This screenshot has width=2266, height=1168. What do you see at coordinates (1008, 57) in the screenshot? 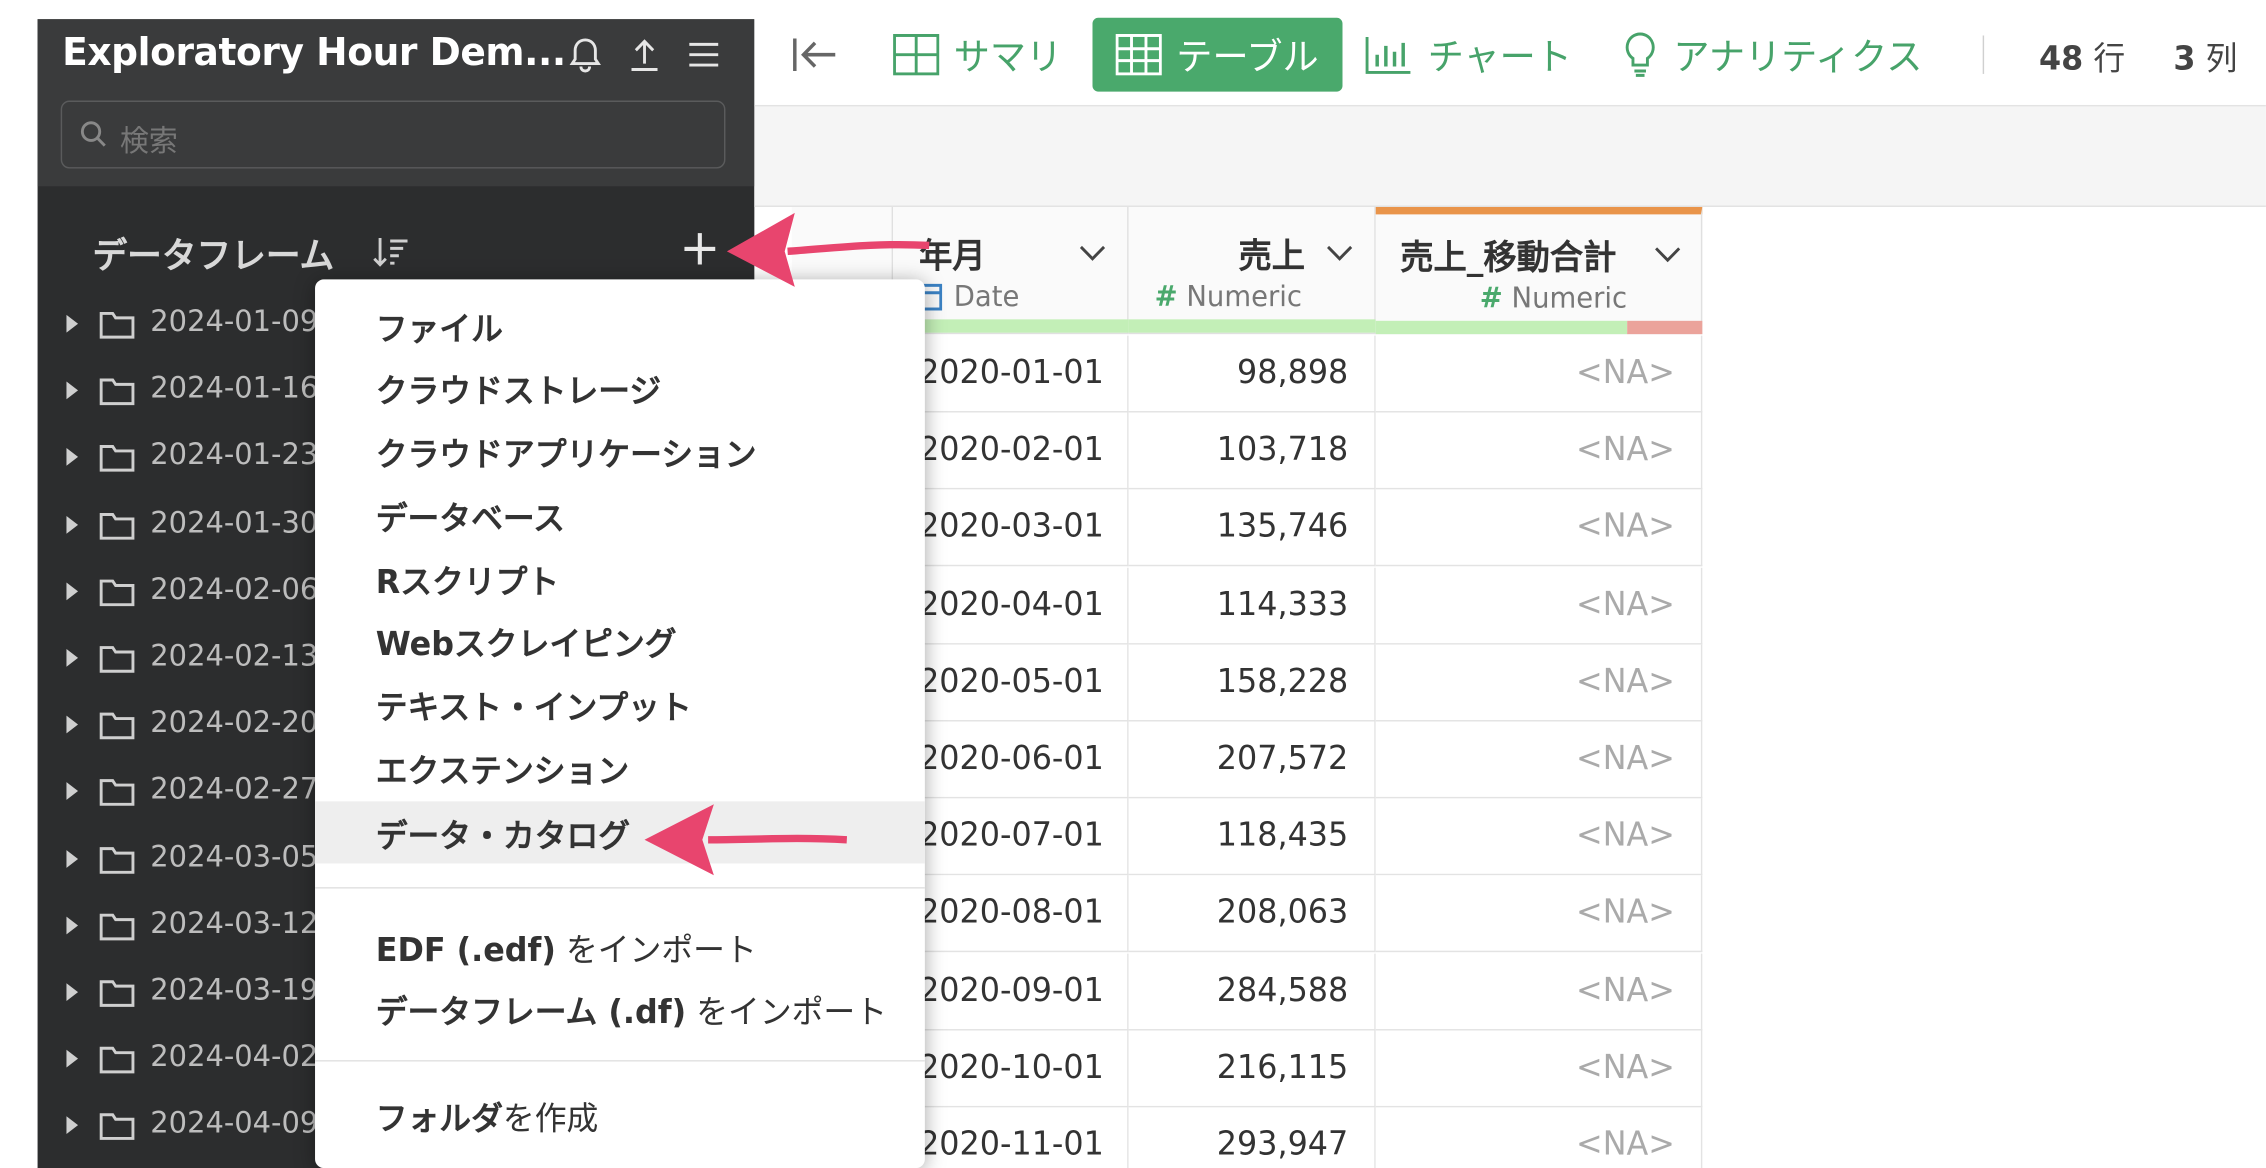
I see `tab-summary-label: サマリ` at bounding box center [1008, 57].